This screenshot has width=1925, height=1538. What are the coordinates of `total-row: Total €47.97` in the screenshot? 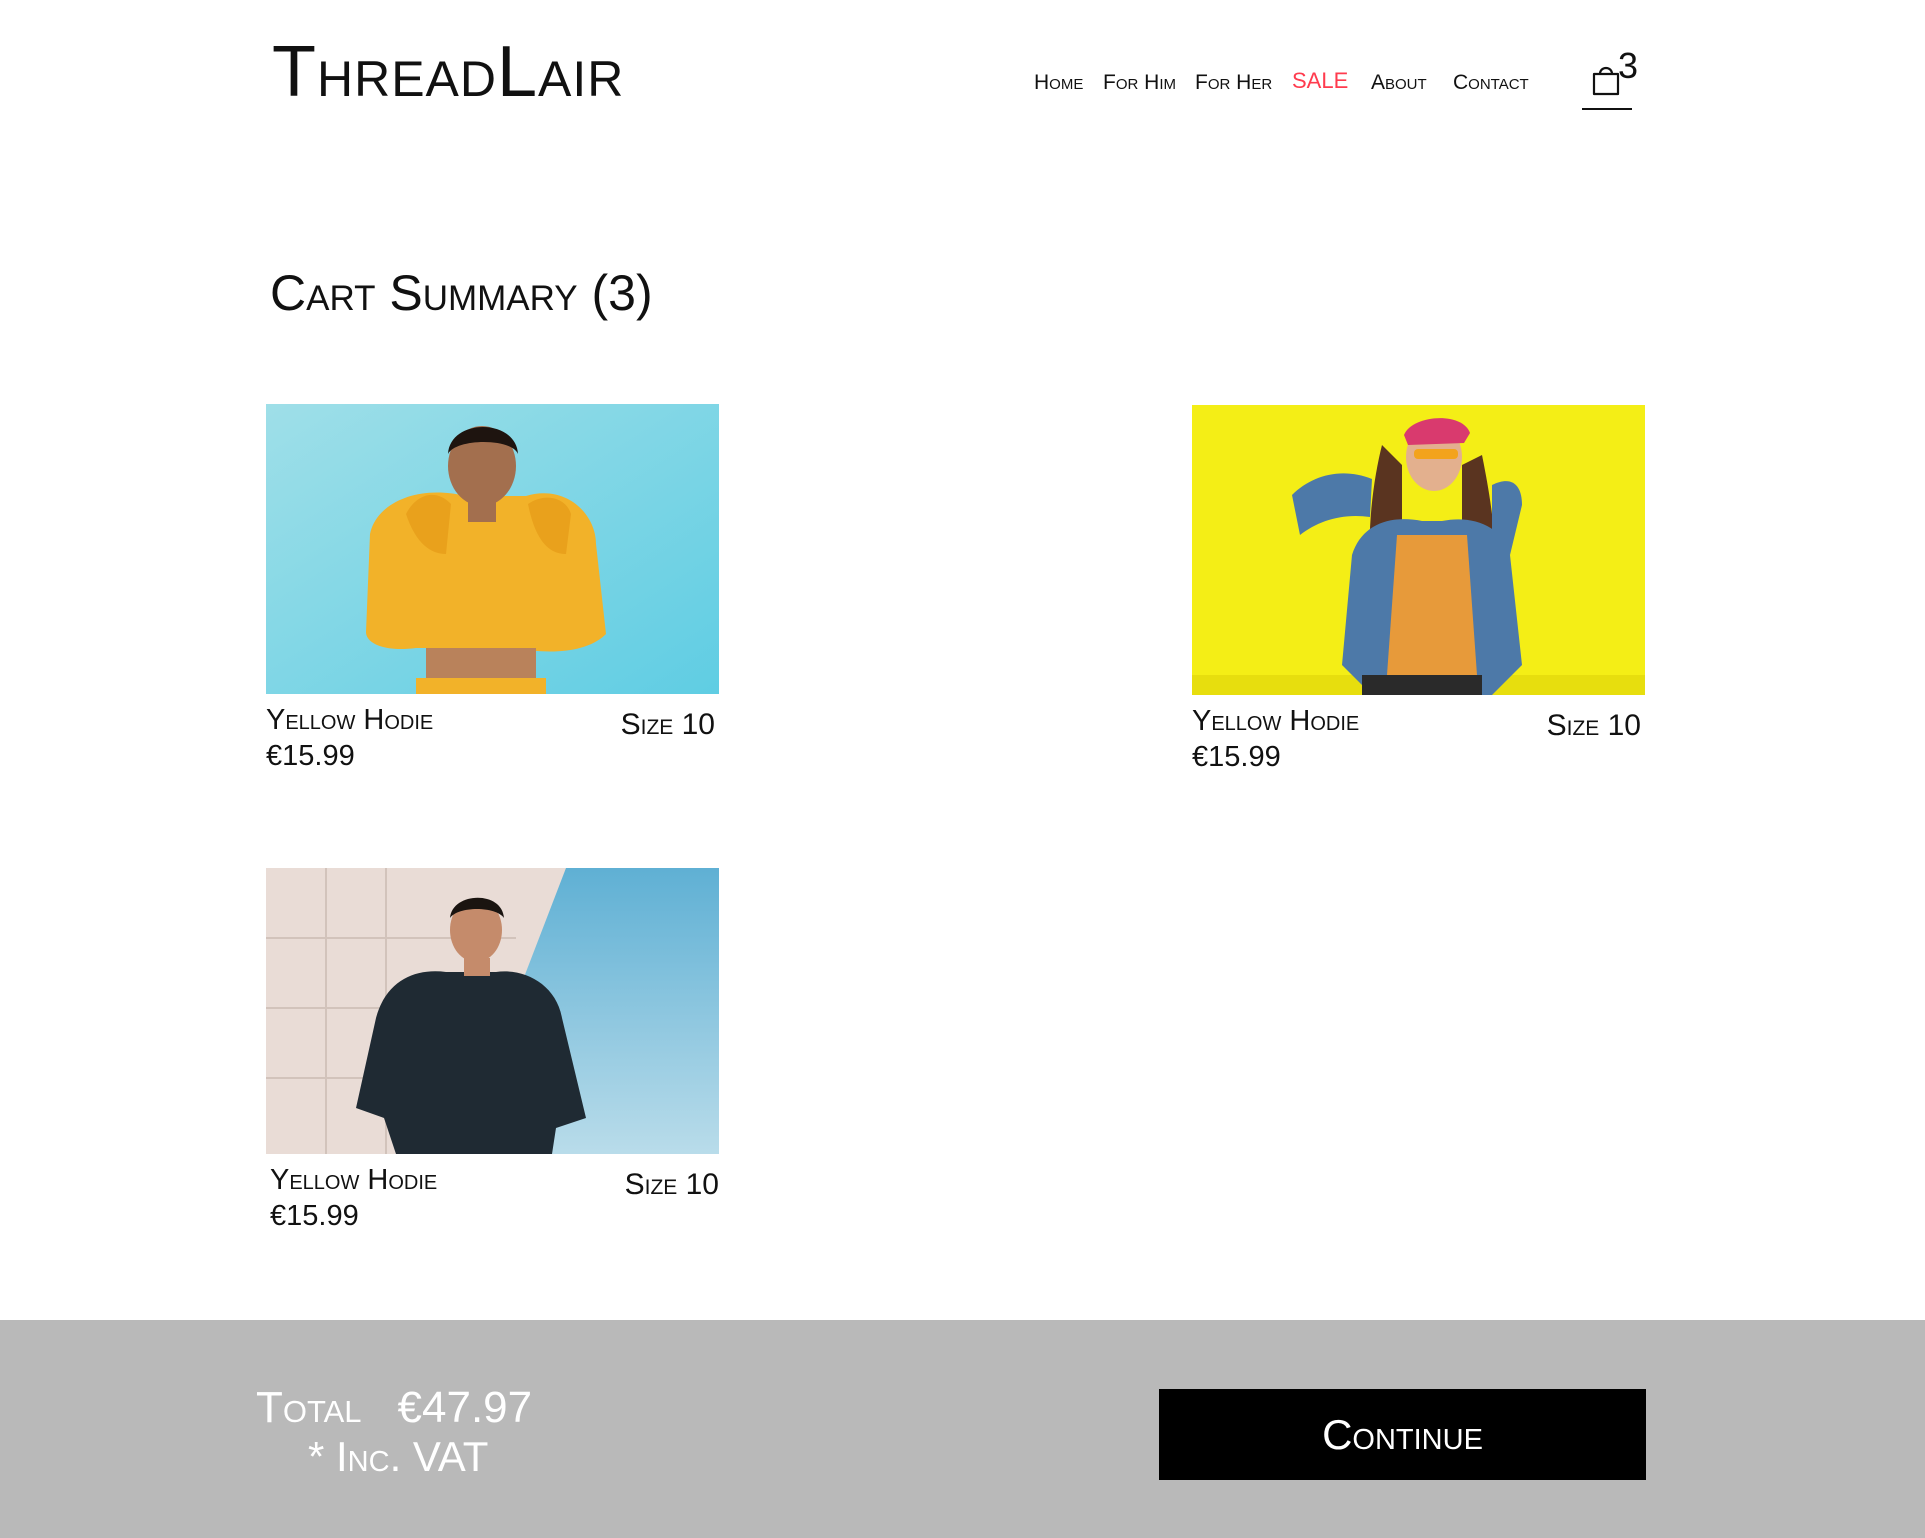 It's located at (394, 1408).